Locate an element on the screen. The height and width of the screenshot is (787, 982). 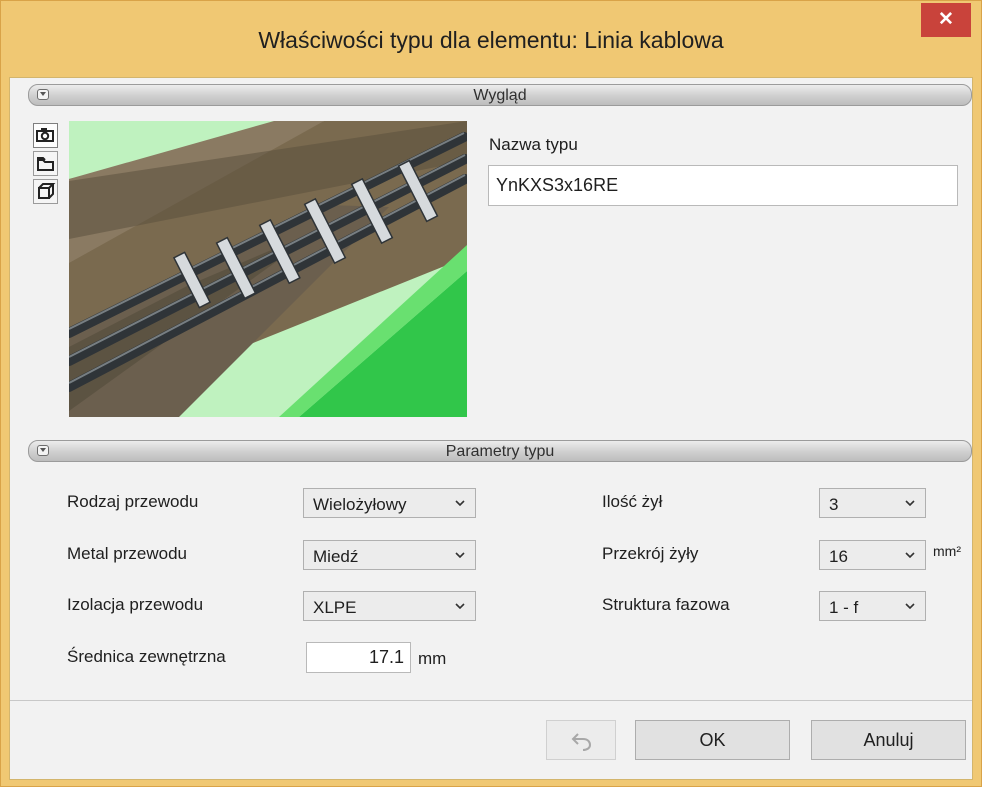
undo-button is located at coordinates (581, 740).